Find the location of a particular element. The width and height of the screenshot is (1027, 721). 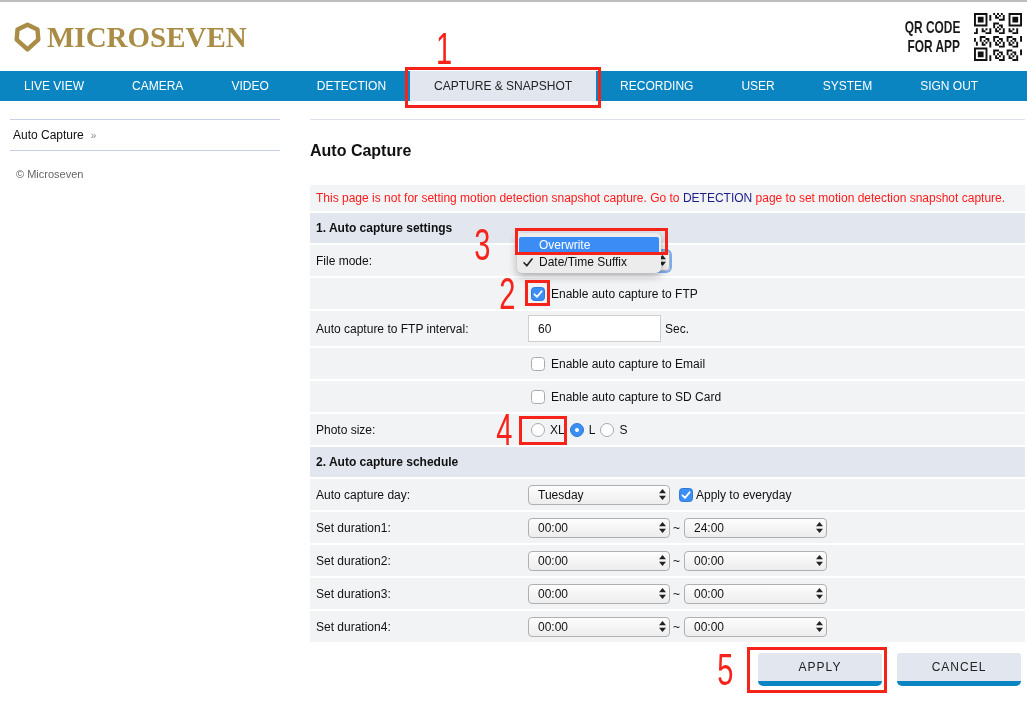

copyright-text: © Microseven is located at coordinates (50, 173).